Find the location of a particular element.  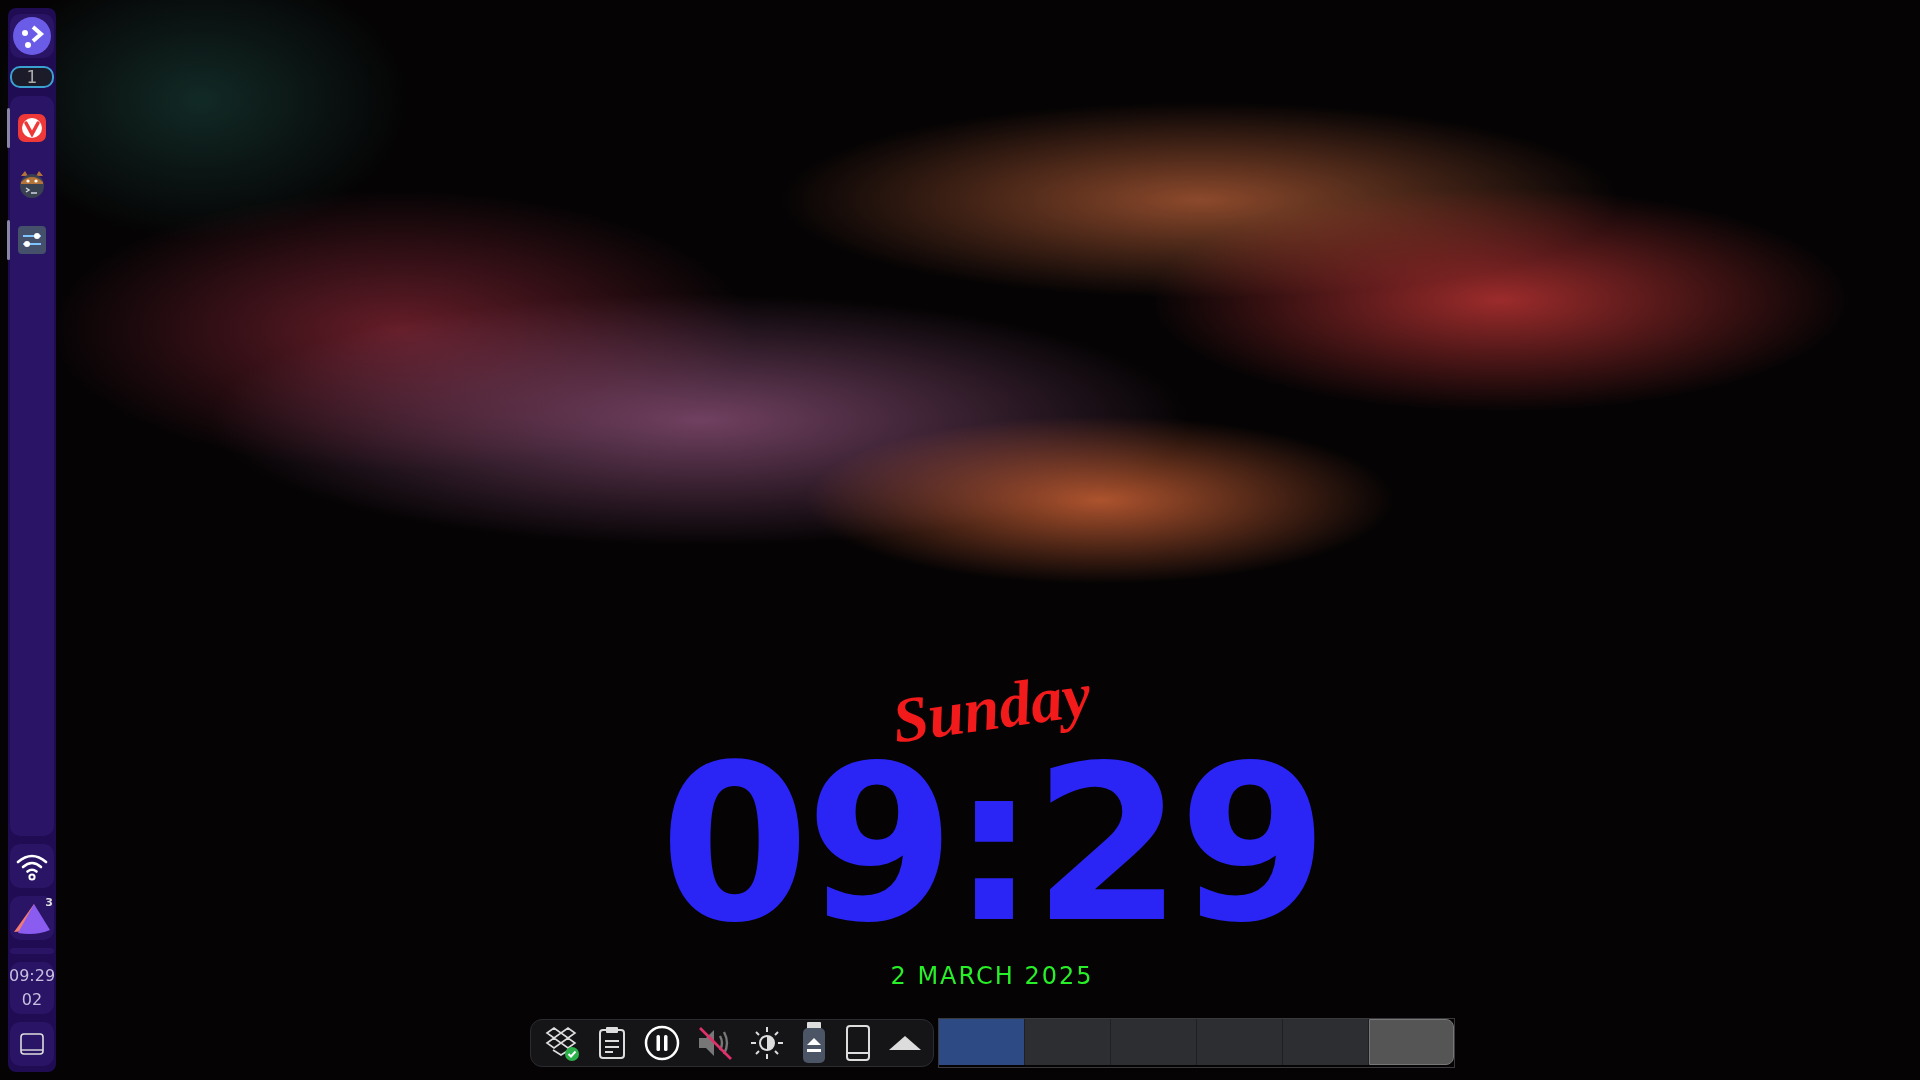

update-count: 3 is located at coordinates (49, 902).